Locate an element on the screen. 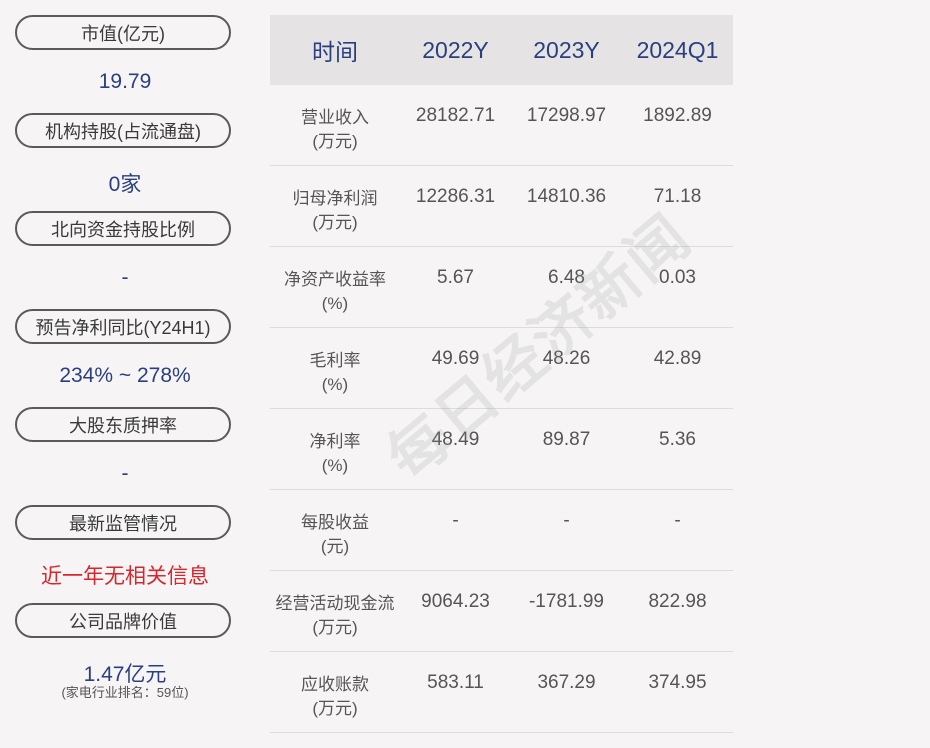 Image resolution: width=930 pixels, height=748 pixels. row-label: 每股收益 (元) is located at coordinates (335, 524).